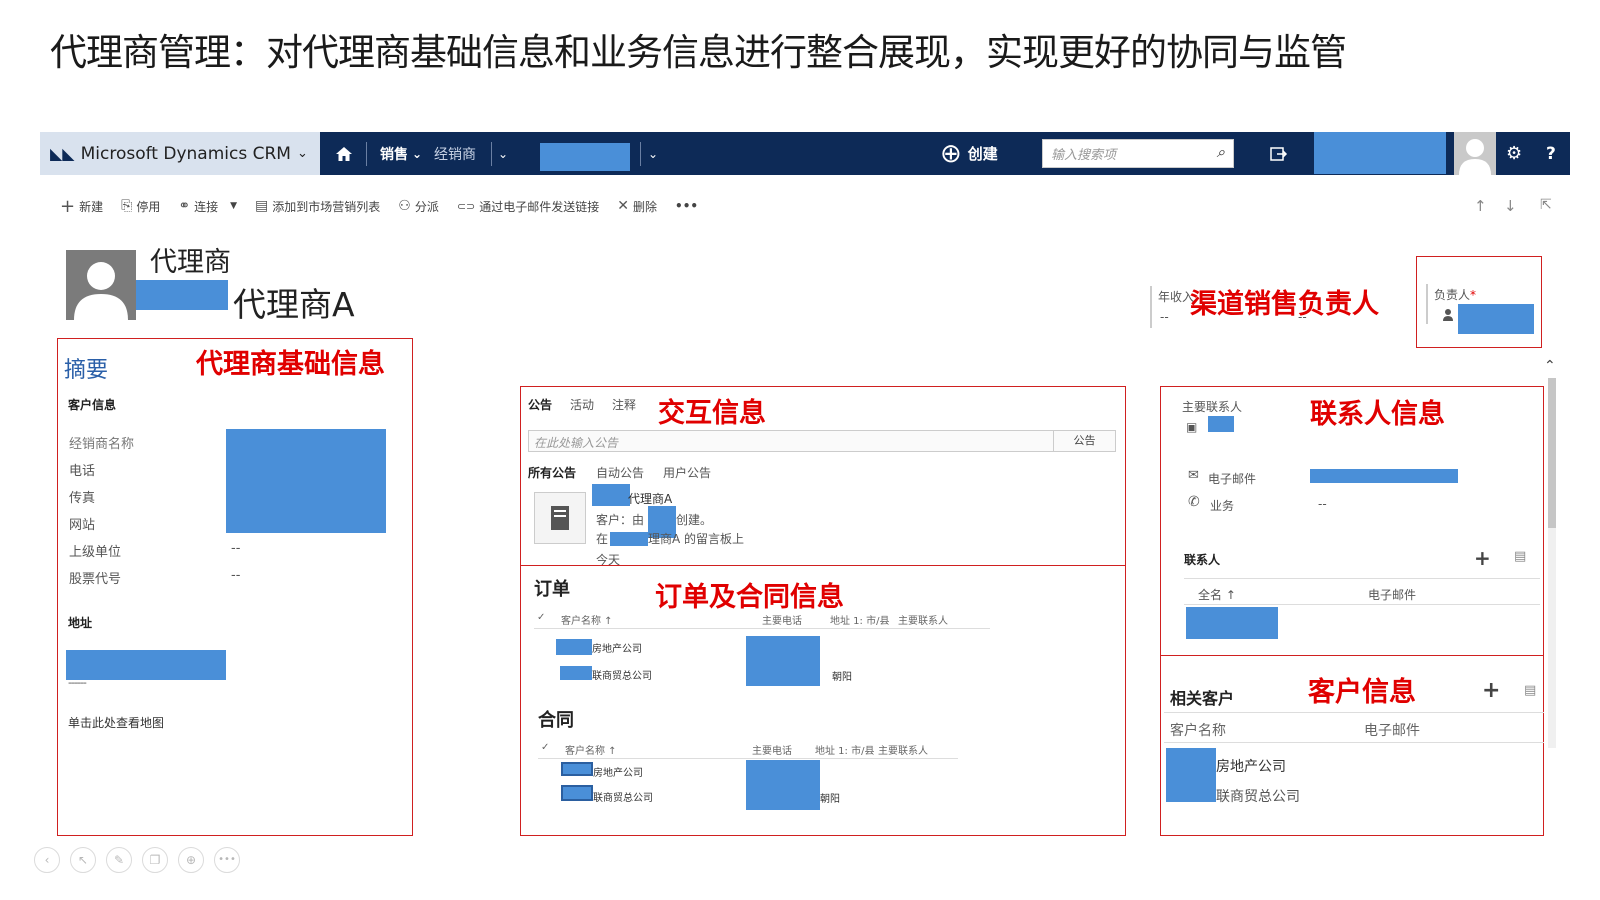 This screenshot has height=900, width=1600. What do you see at coordinates (1496, 319) in the screenshot?
I see `owner-lookup-value` at bounding box center [1496, 319].